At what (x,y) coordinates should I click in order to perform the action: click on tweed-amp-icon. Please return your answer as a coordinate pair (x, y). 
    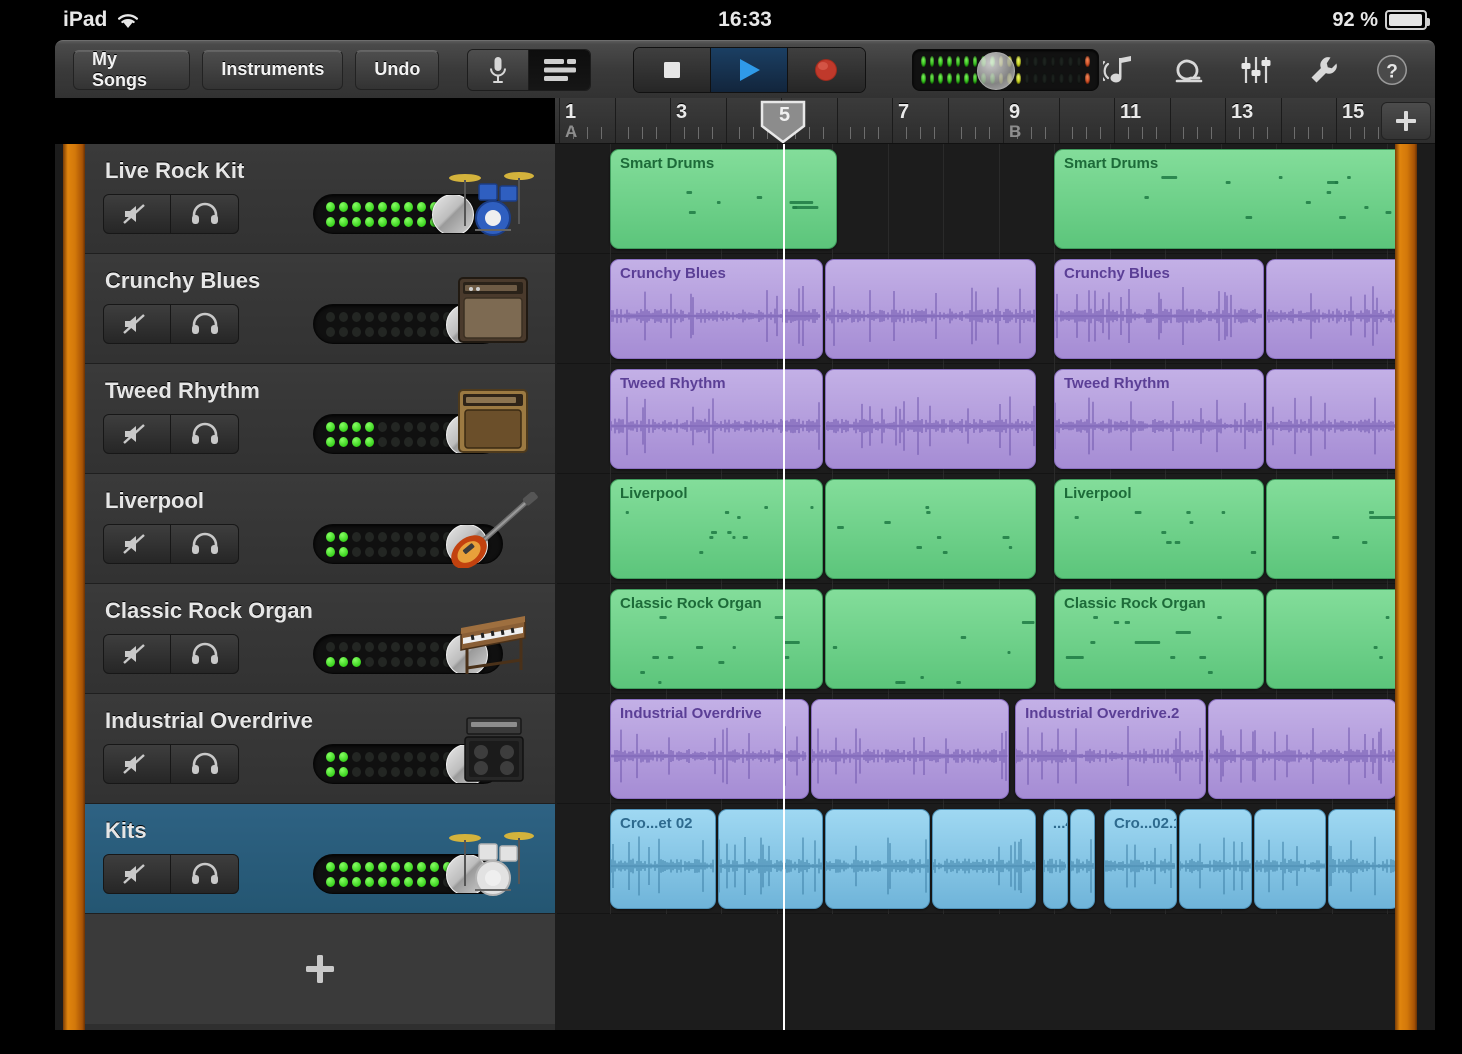
    Looking at the image, I should click on (493, 420).